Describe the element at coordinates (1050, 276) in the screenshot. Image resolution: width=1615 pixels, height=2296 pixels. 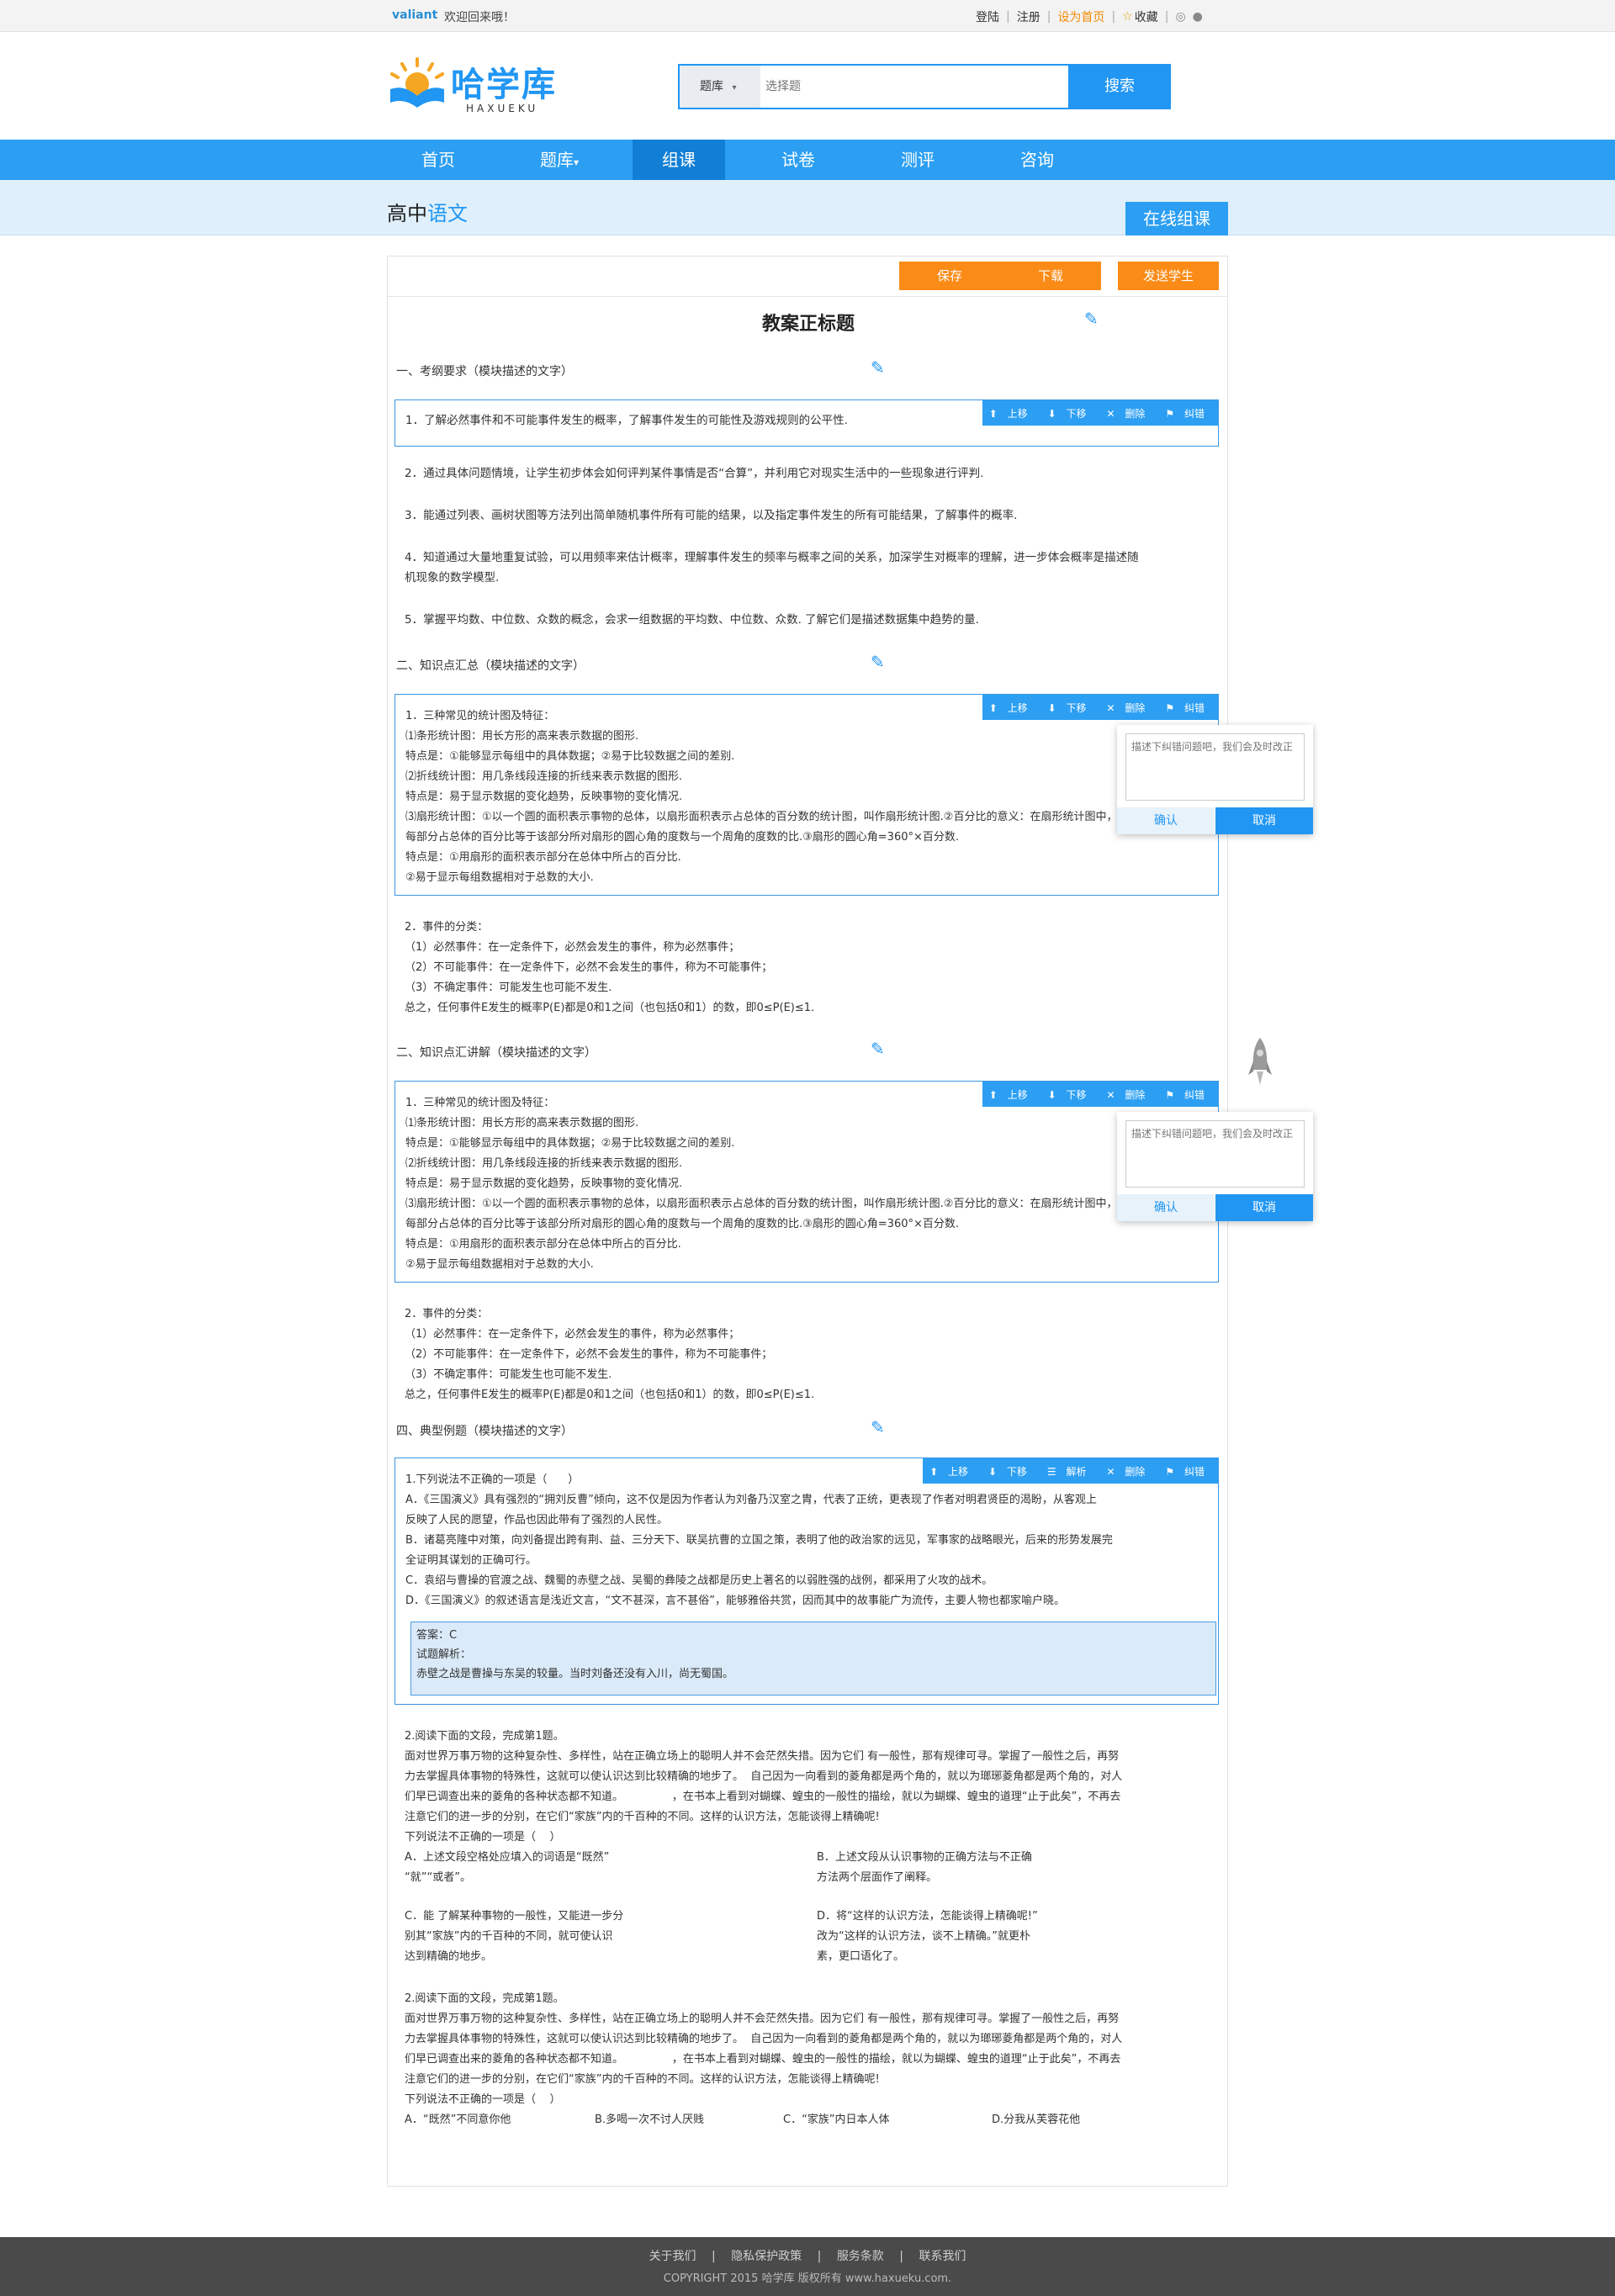
I see `download-button: 下载` at that location.